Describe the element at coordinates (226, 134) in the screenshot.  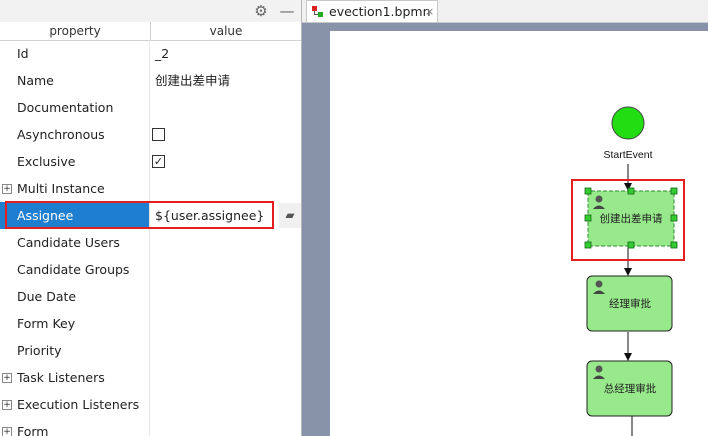
I see `property-value-asynchronous` at that location.